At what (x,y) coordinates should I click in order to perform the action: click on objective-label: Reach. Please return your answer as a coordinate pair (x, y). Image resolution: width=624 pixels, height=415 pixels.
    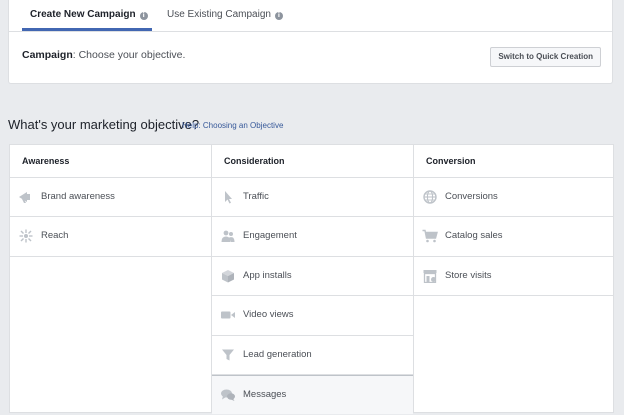
    Looking at the image, I should click on (55, 236).